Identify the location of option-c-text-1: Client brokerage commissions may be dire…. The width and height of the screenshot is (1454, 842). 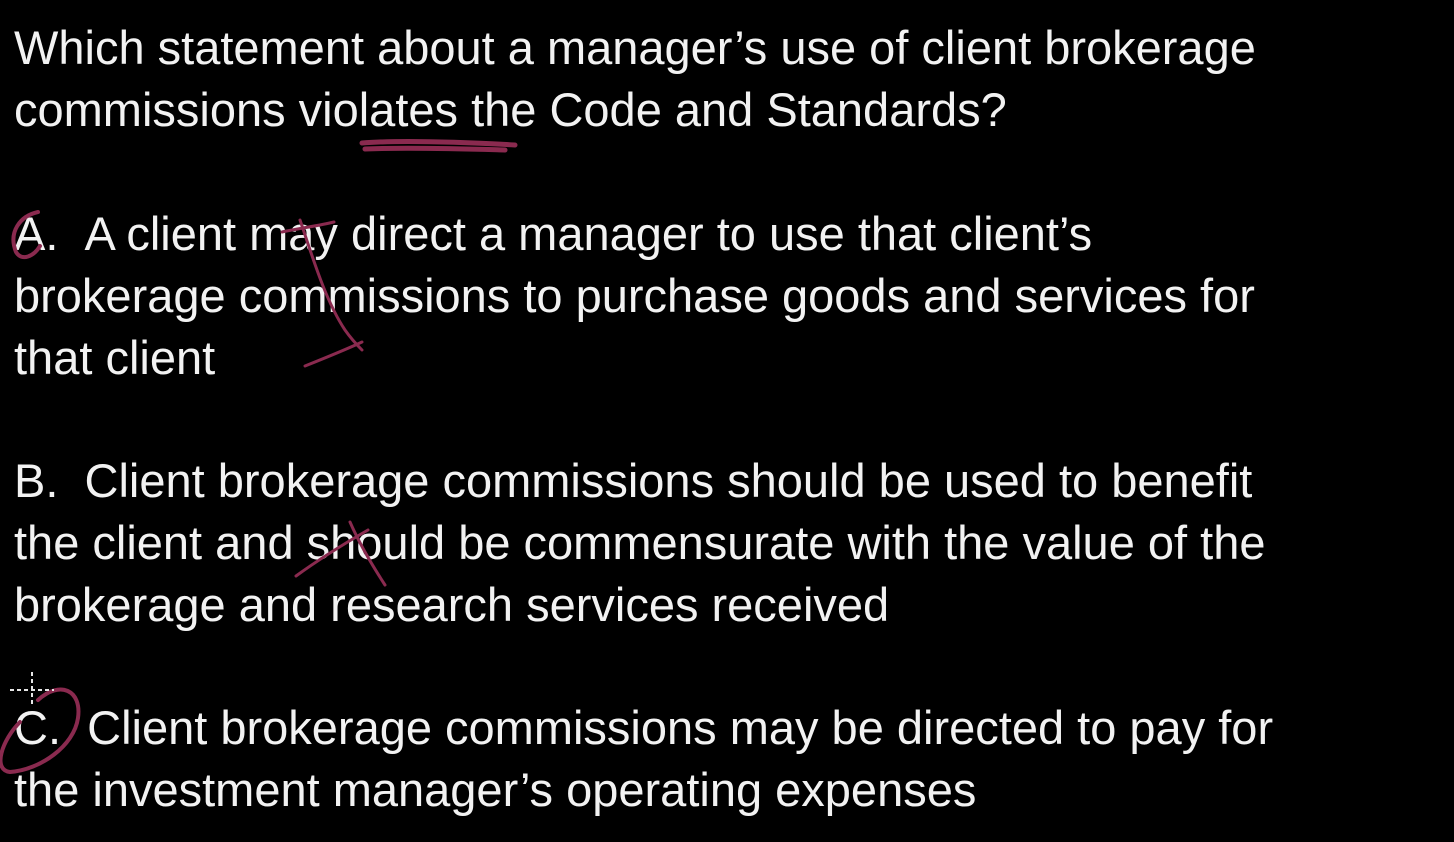
(680, 727).